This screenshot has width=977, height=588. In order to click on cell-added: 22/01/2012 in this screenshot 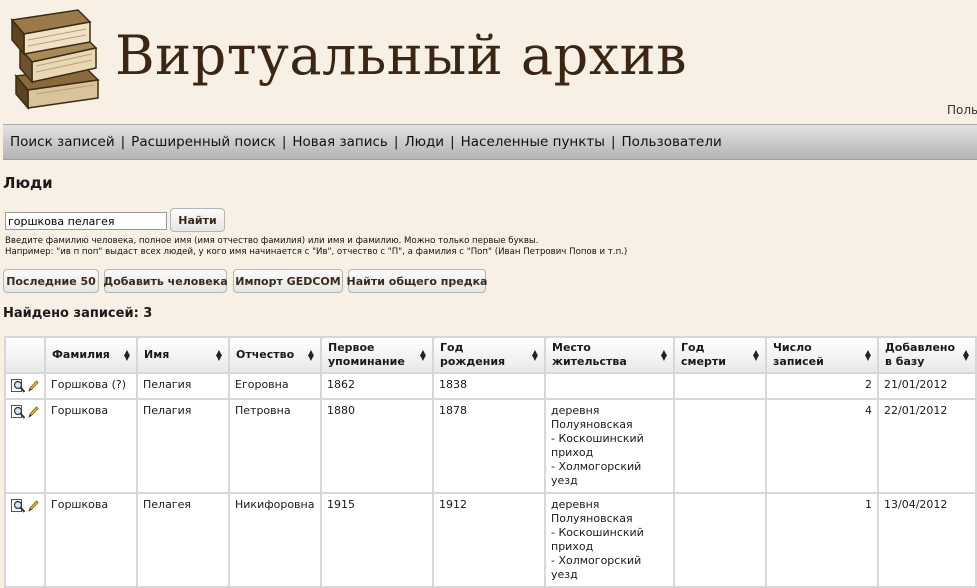, I will do `click(927, 446)`.